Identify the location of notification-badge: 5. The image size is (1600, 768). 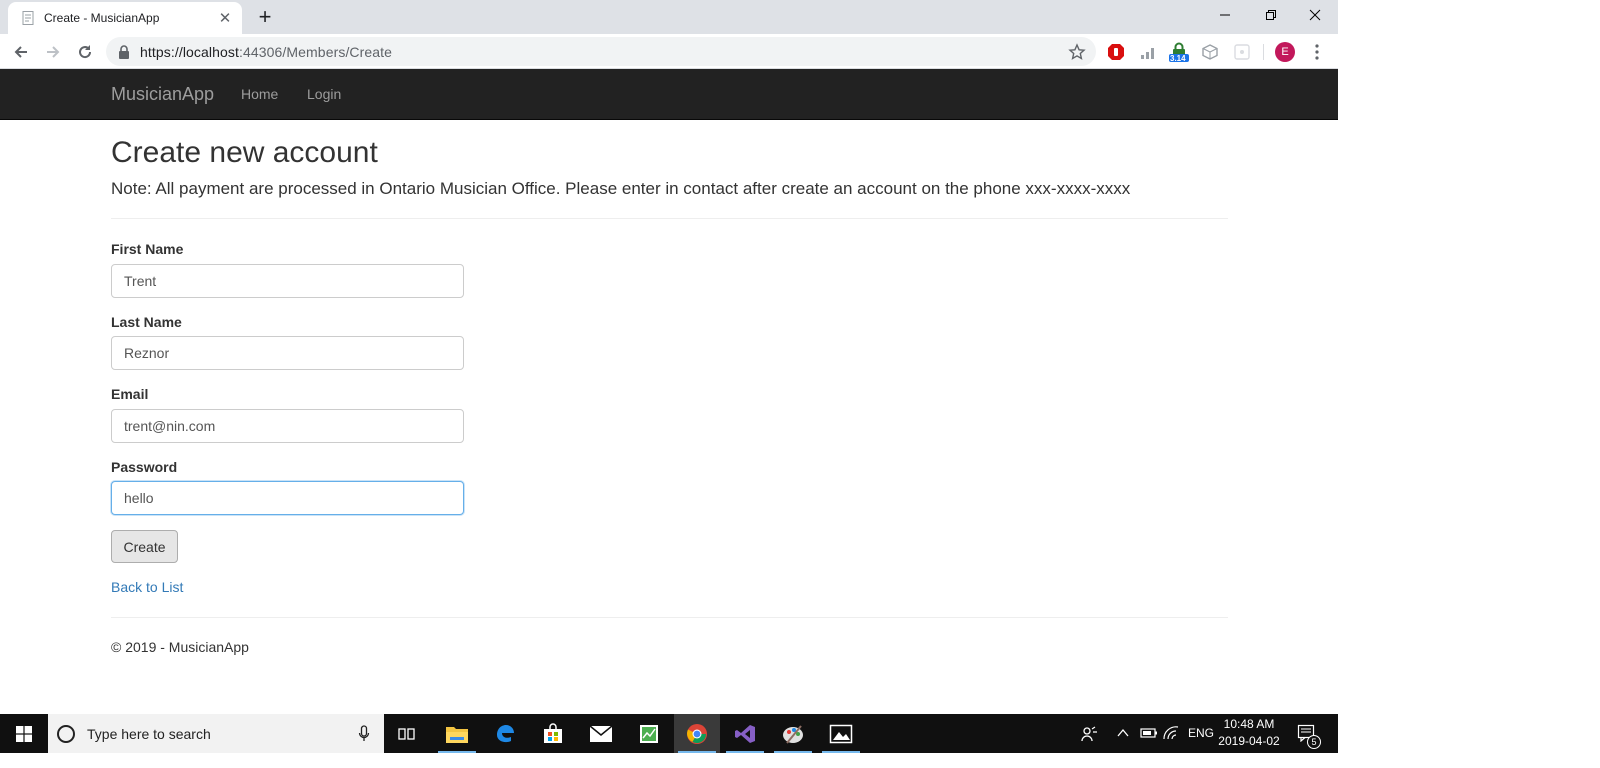
(1314, 742).